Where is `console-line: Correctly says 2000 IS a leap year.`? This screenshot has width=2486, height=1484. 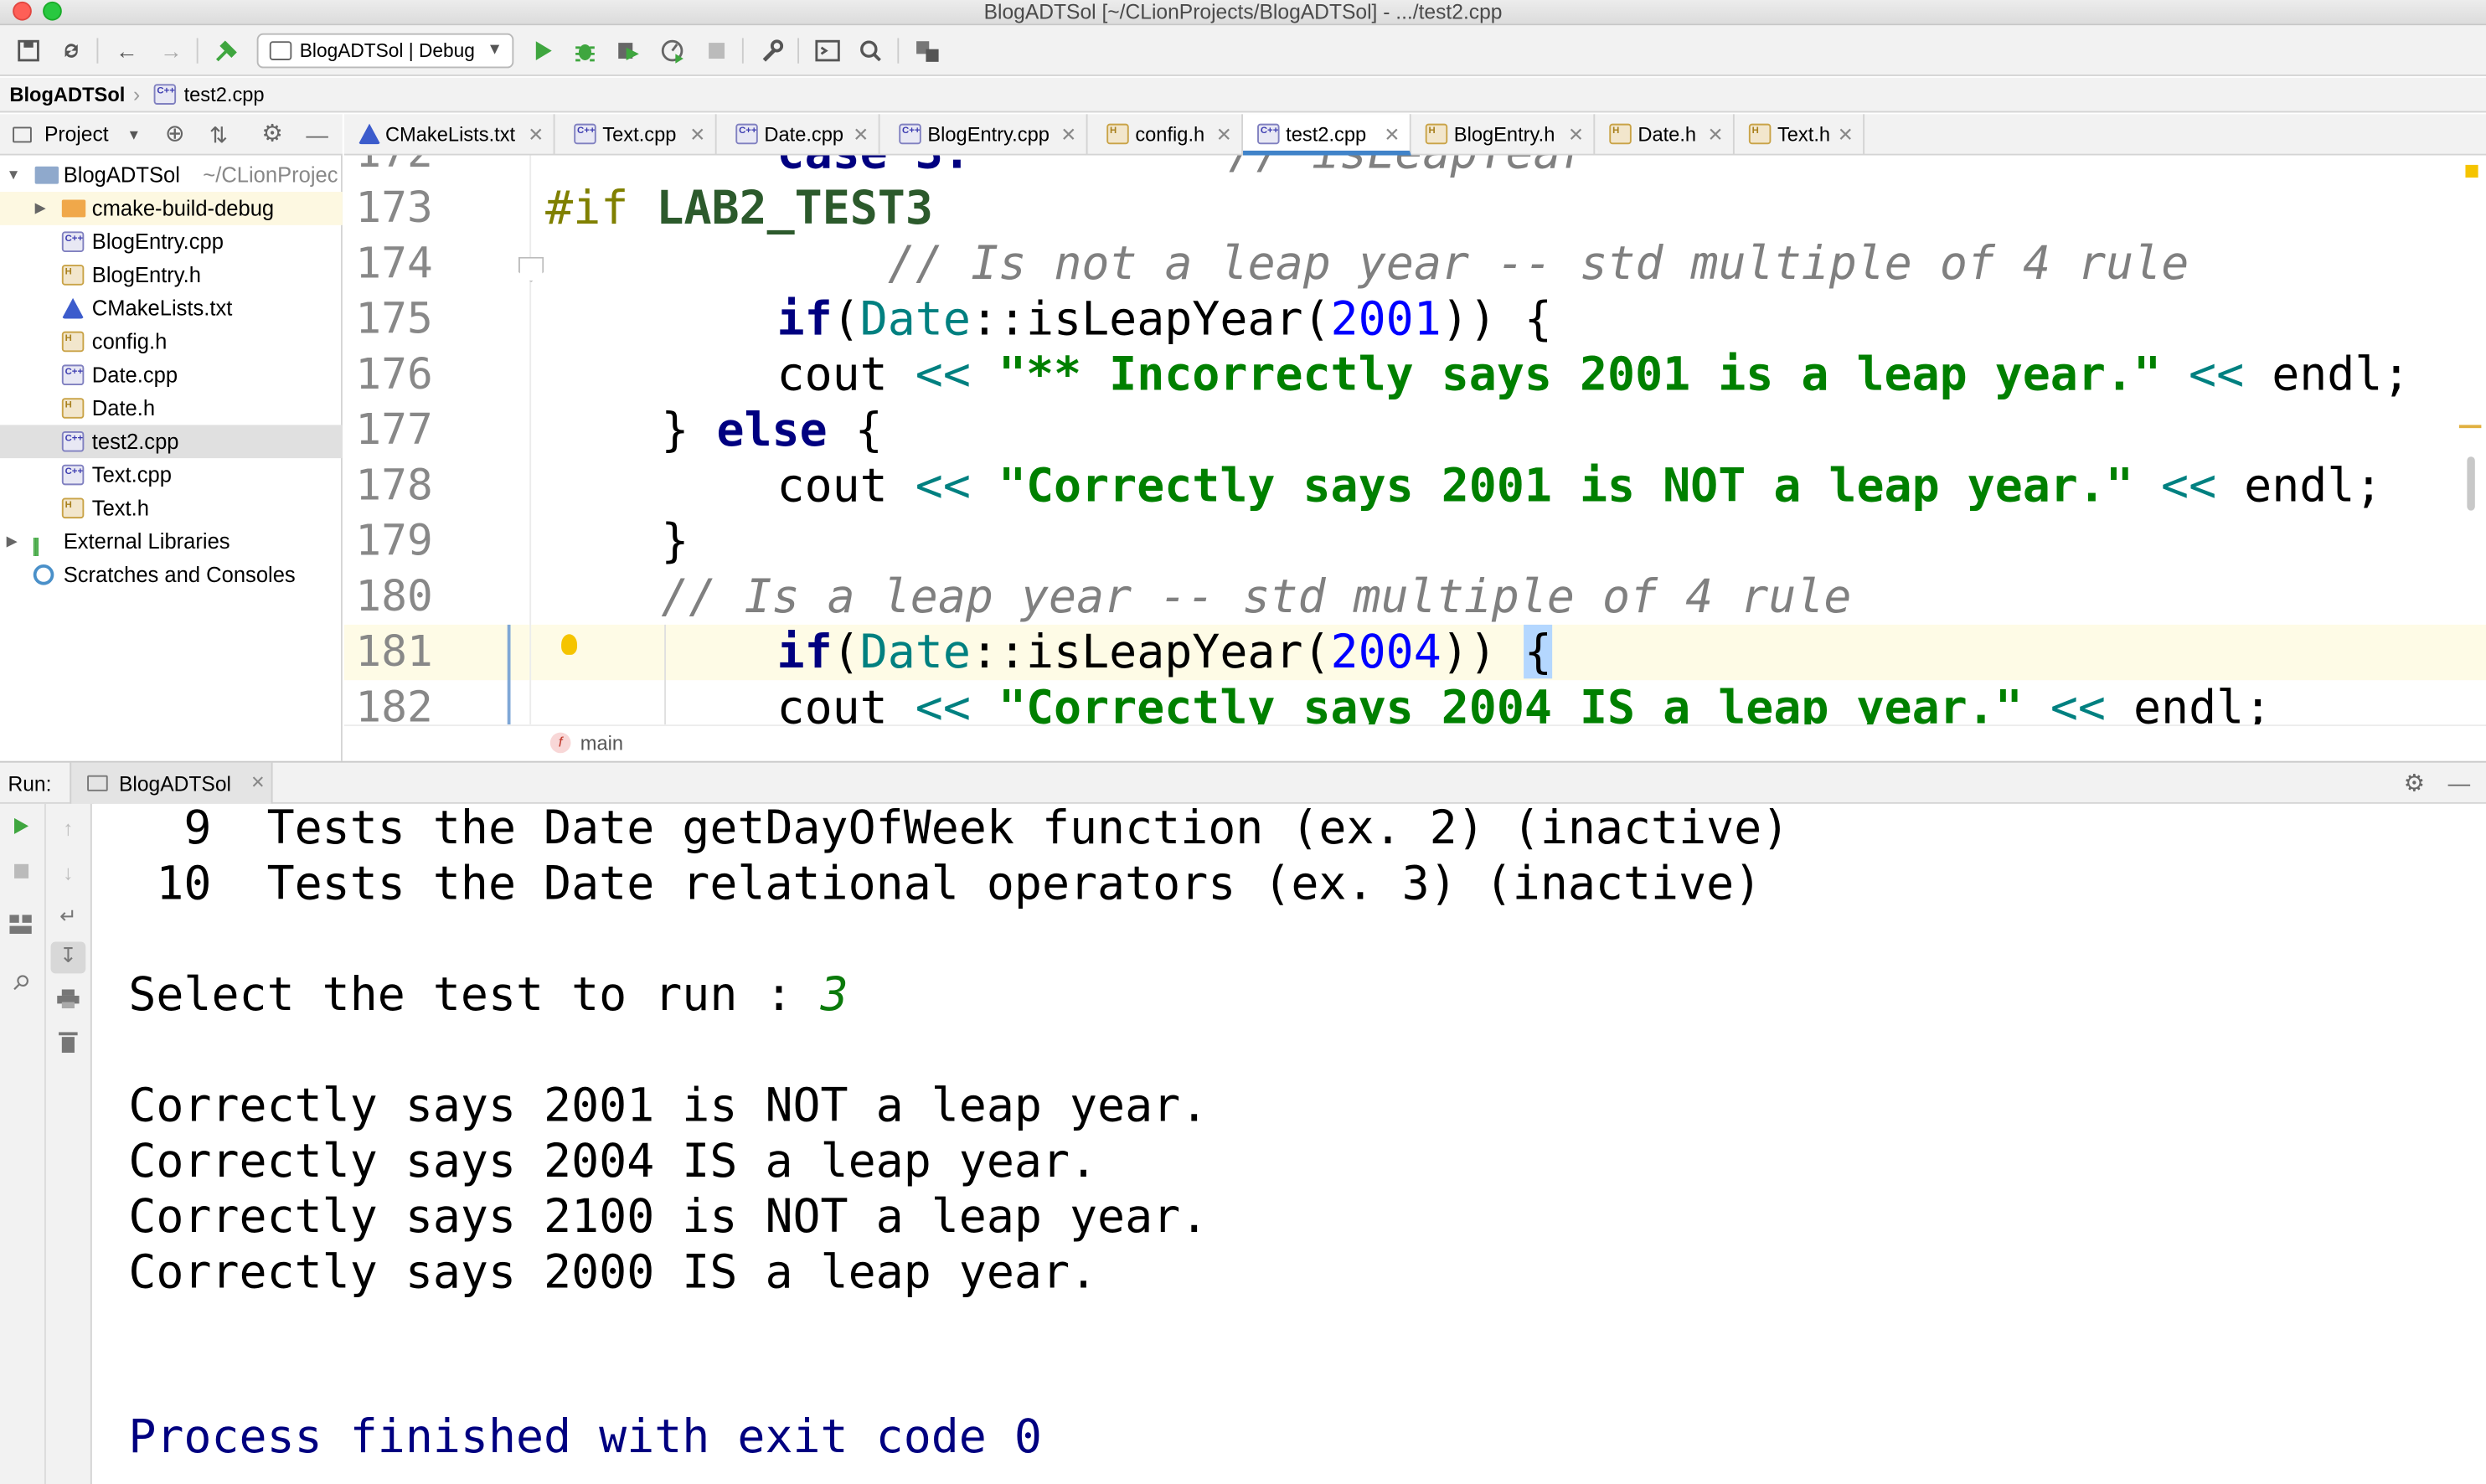 console-line: Correctly says 2000 IS a leap year. is located at coordinates (613, 1271).